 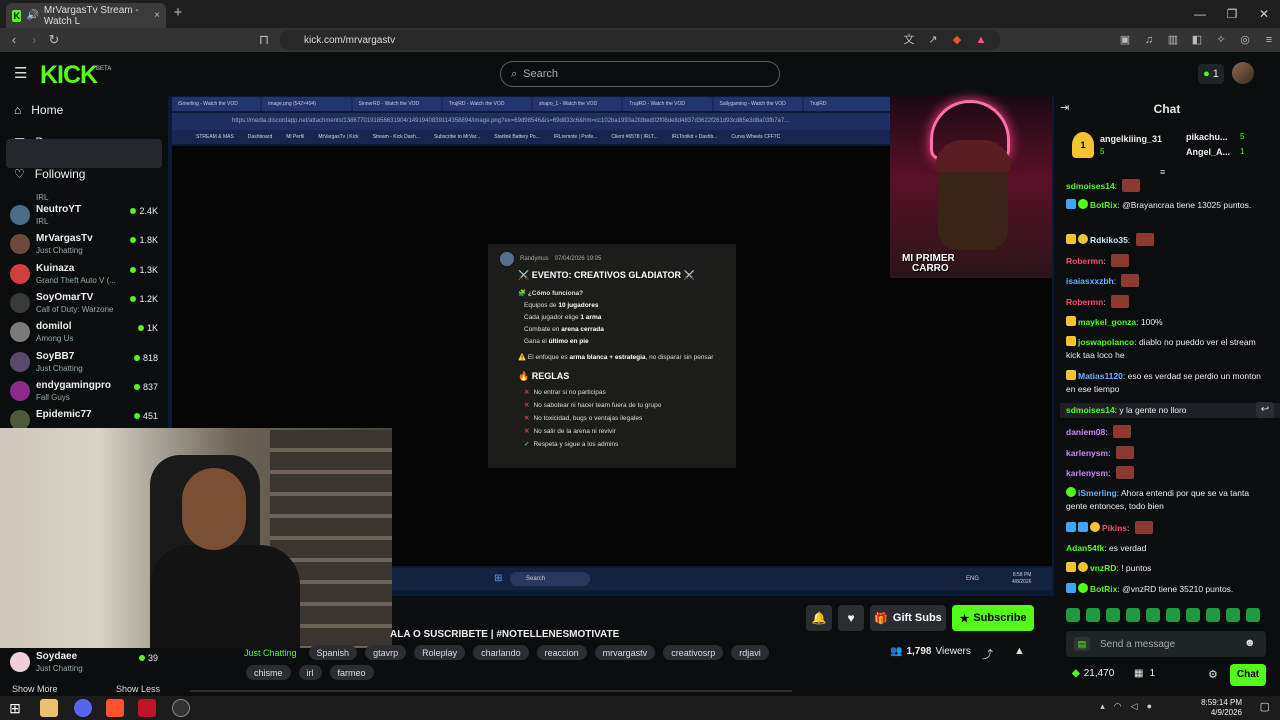 I want to click on chat-extra-count: ▦ 1, so click(x=1144, y=673).